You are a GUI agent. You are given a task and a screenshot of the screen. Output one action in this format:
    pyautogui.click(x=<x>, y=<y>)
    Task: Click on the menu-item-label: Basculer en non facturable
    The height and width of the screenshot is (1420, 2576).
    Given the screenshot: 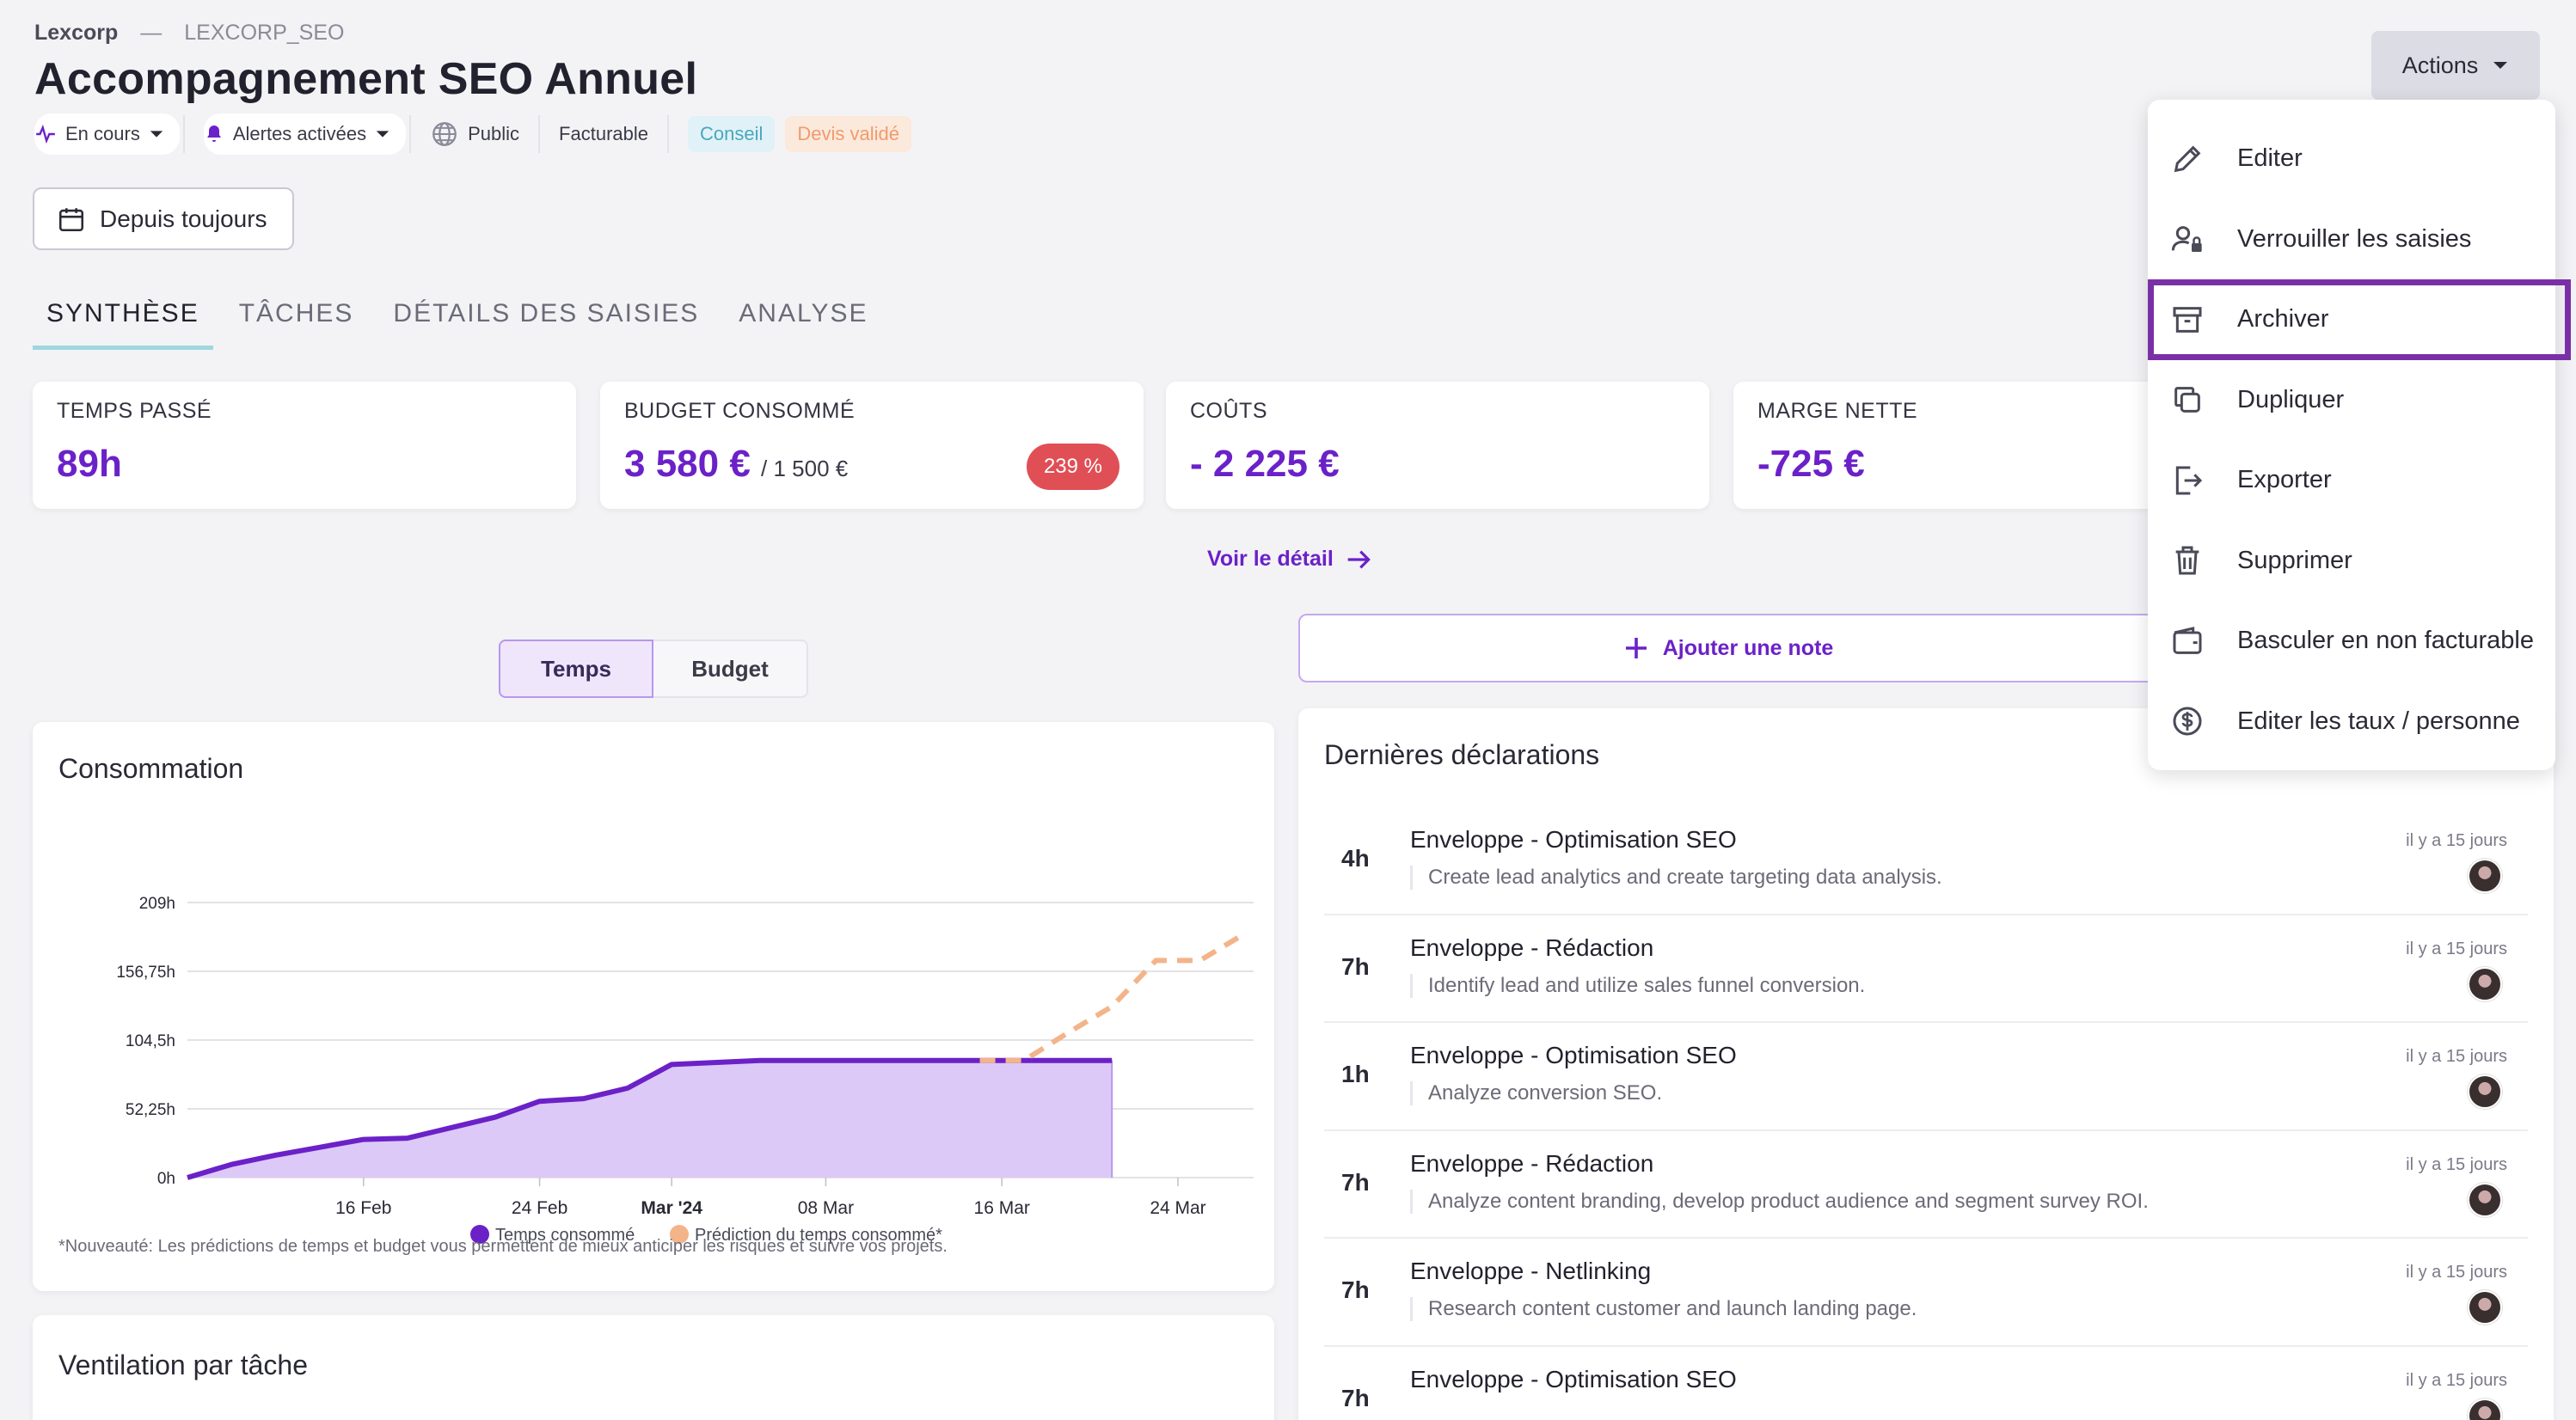 What is the action you would take?
    pyautogui.click(x=2385, y=641)
    